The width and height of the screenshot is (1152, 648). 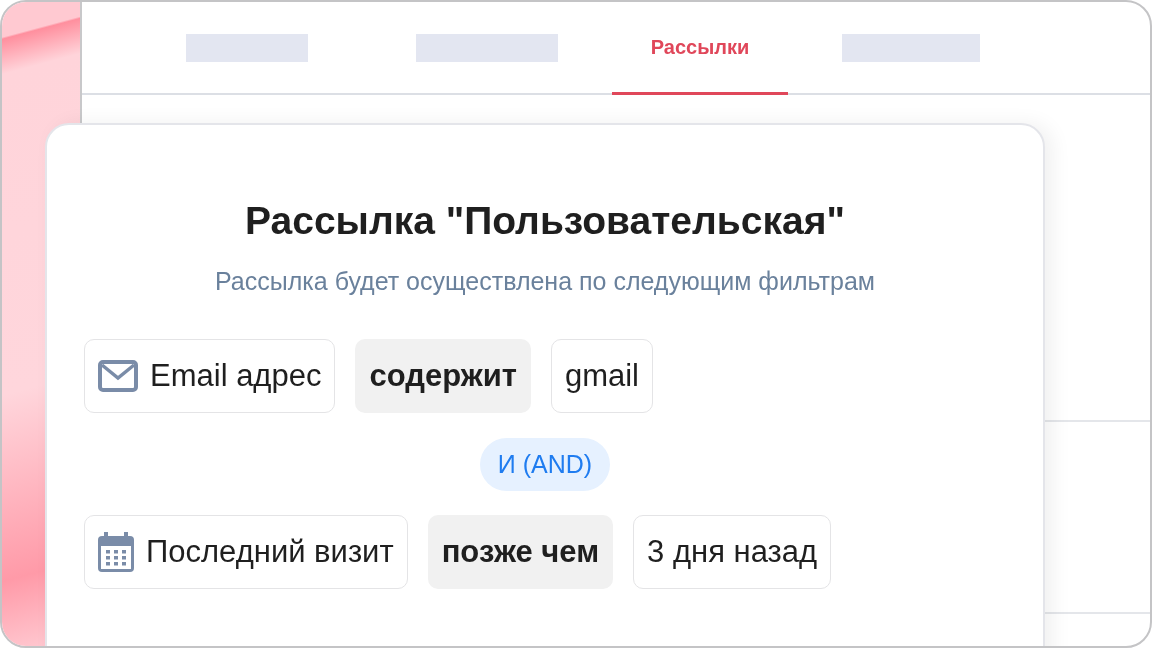 I want to click on dialog-subtitle: Рассылка будет осуществлена по следующим фильтрам, so click(x=545, y=281).